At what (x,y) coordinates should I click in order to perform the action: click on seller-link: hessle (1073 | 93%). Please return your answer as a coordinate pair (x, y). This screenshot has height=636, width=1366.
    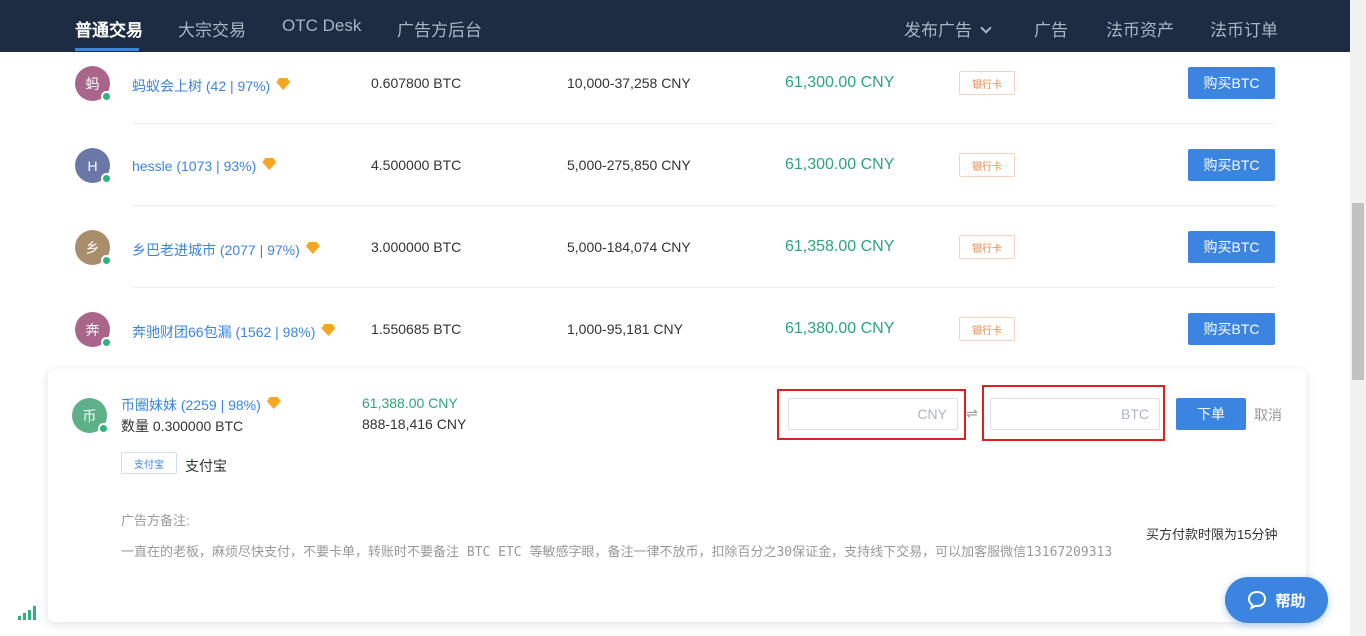
    Looking at the image, I should click on (204, 166).